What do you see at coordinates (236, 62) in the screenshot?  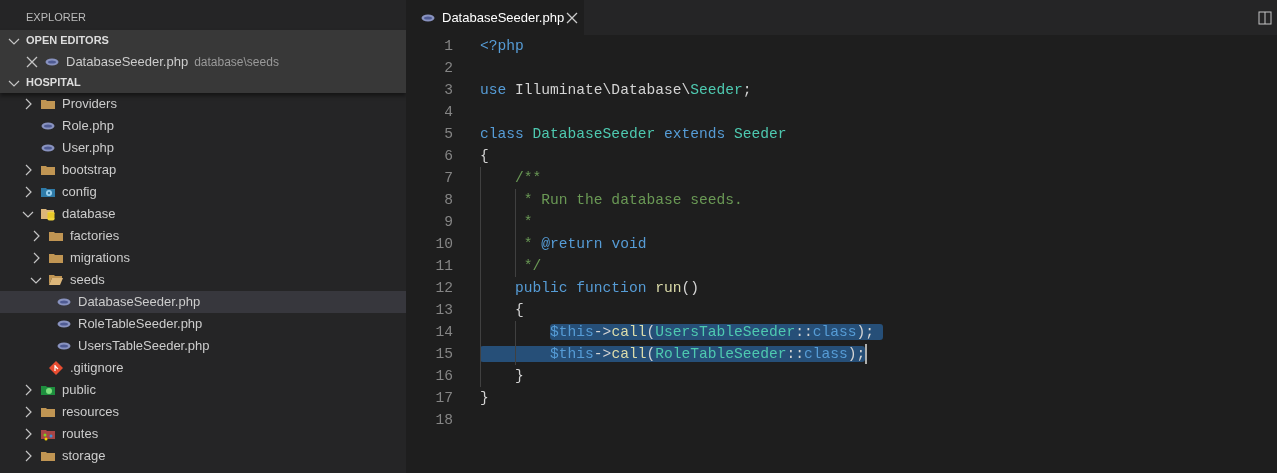 I see `file-path: database\seeds` at bounding box center [236, 62].